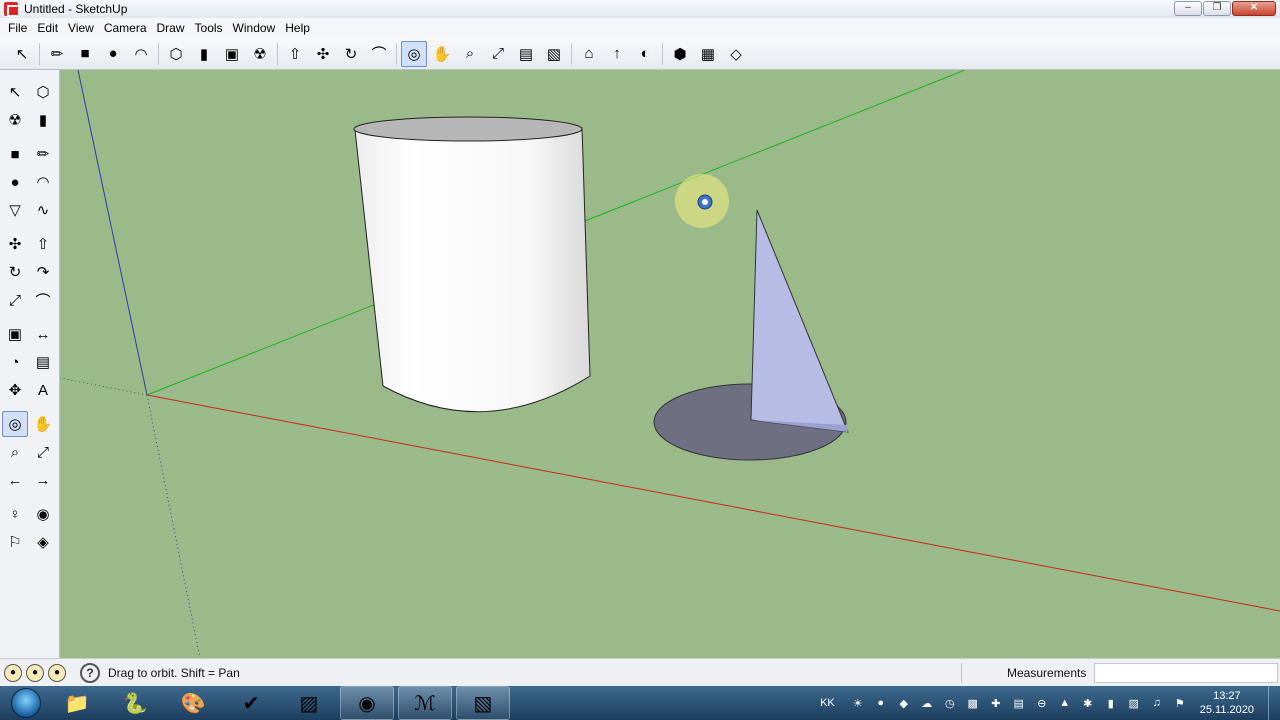 The width and height of the screenshot is (1280, 720). Describe the element at coordinates (85, 54) in the screenshot. I see `rectangle-tool-icon: ■` at that location.